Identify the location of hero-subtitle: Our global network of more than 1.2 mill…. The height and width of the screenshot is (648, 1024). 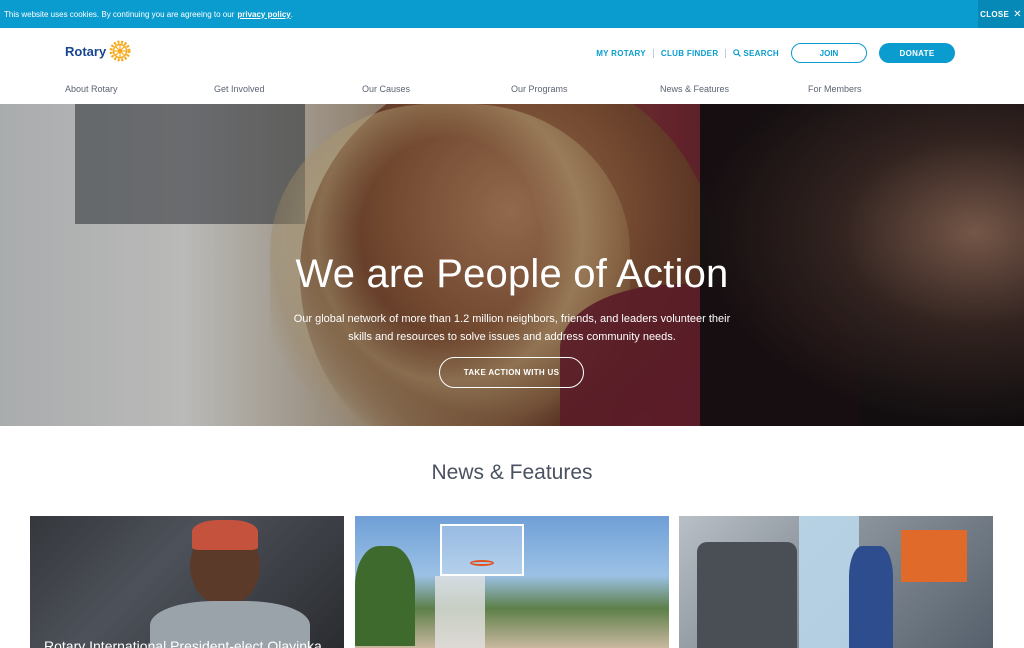
(512, 328).